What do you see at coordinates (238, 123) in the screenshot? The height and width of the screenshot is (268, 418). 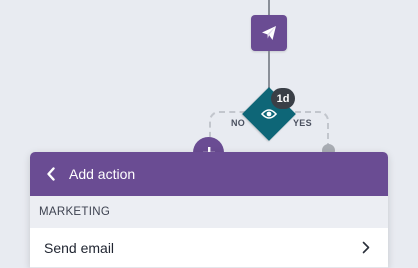 I see `no-branch-label: NO` at bounding box center [238, 123].